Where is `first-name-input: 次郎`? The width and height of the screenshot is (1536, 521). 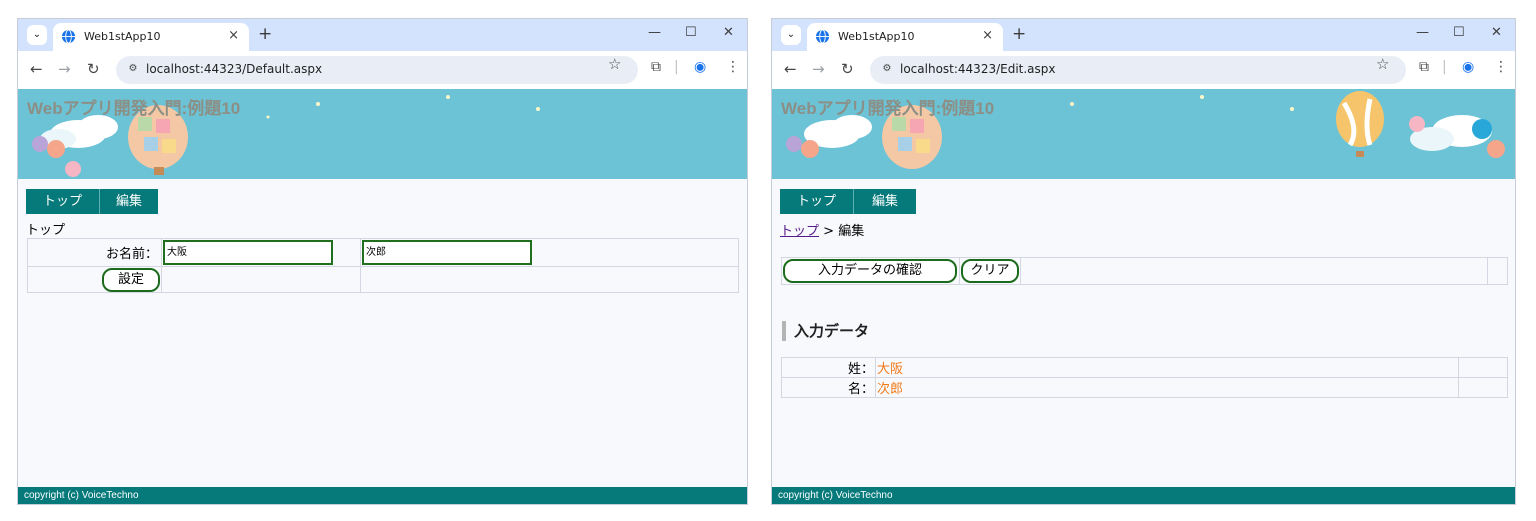
first-name-input: 次郎 is located at coordinates (447, 252).